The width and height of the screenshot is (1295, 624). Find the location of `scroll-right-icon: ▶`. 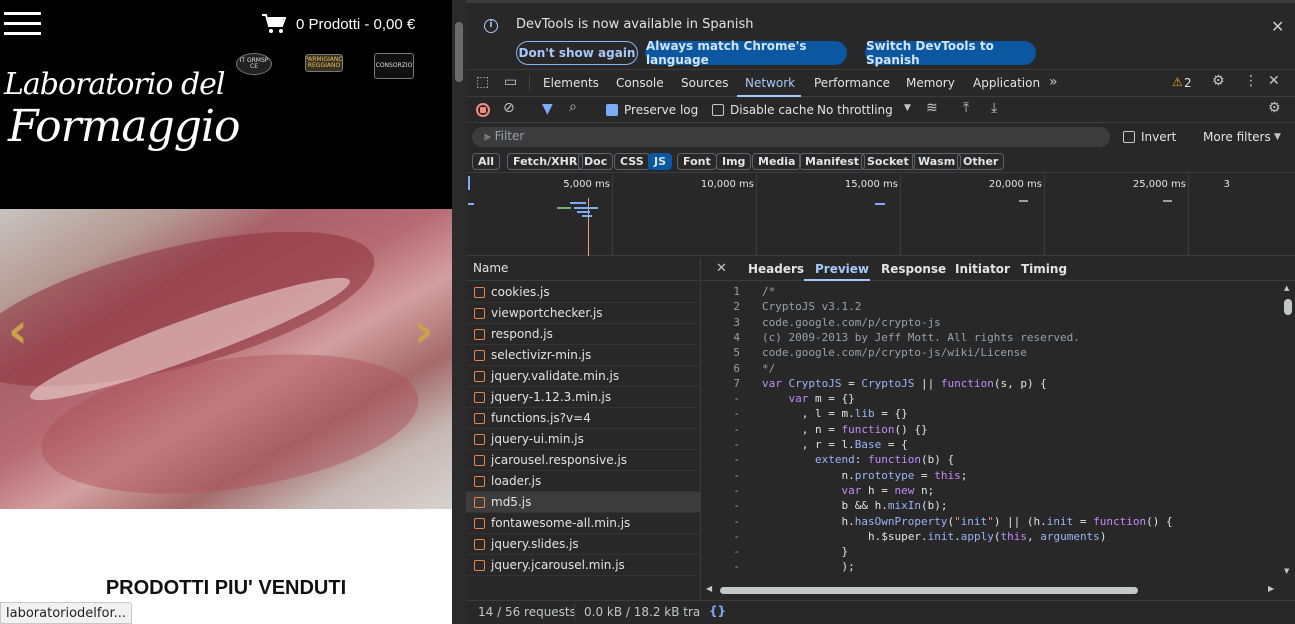

scroll-right-icon: ▶ is located at coordinates (1271, 588).